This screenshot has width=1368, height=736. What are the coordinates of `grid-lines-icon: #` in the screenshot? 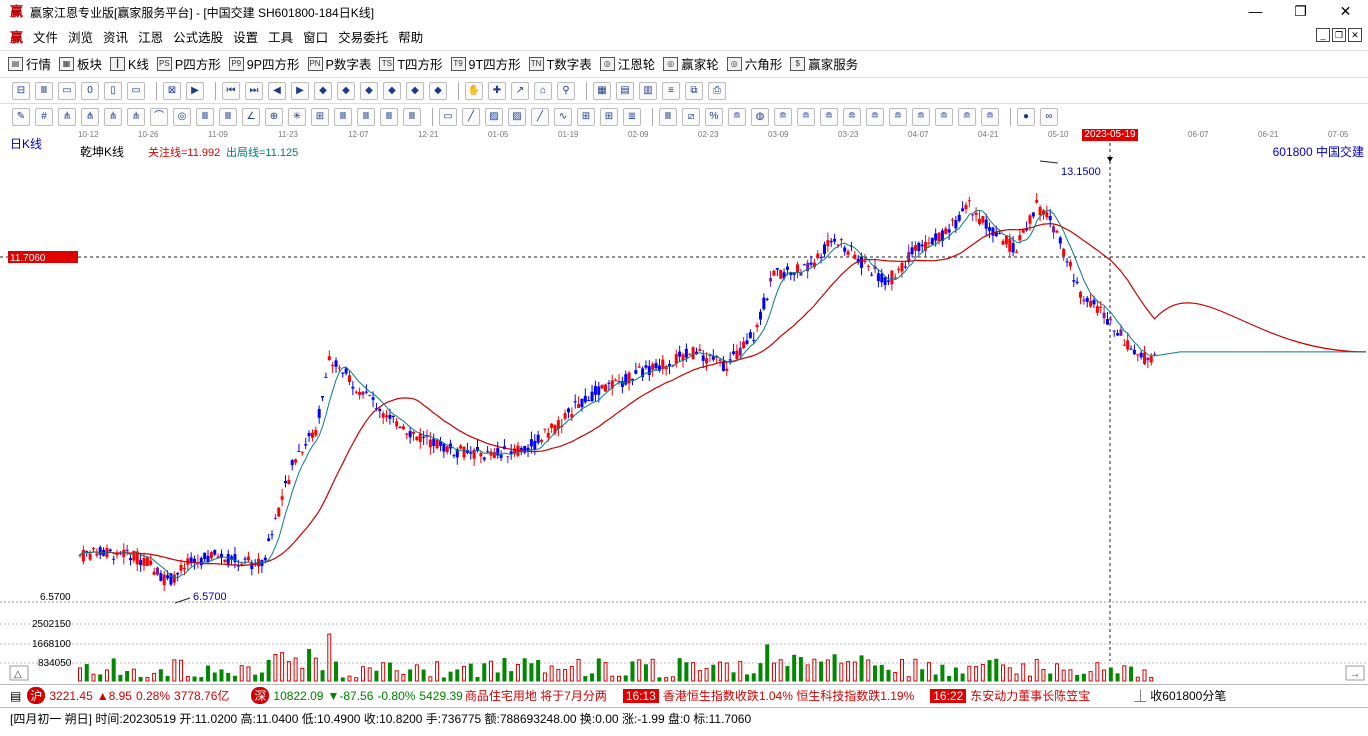 It's located at (44, 116).